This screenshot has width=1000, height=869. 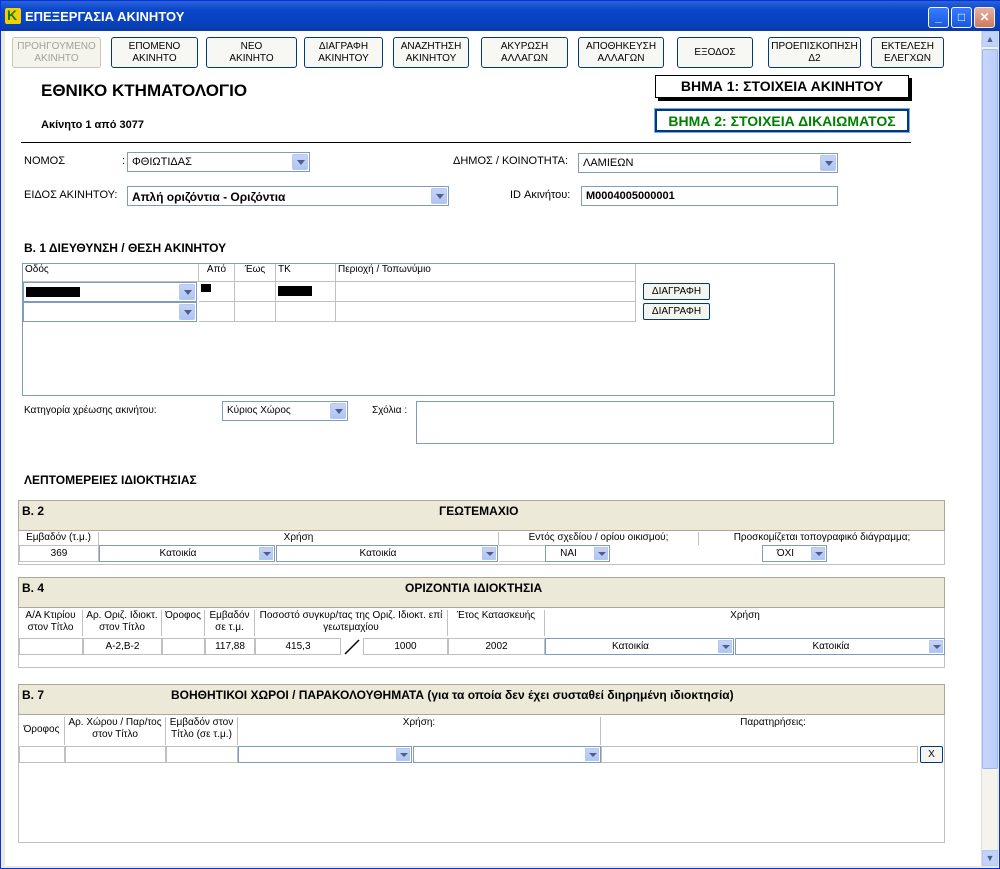 I want to click on new-property-button: ΝΕΟ ΑΚΙΝΗΤΟ, so click(x=251, y=52).